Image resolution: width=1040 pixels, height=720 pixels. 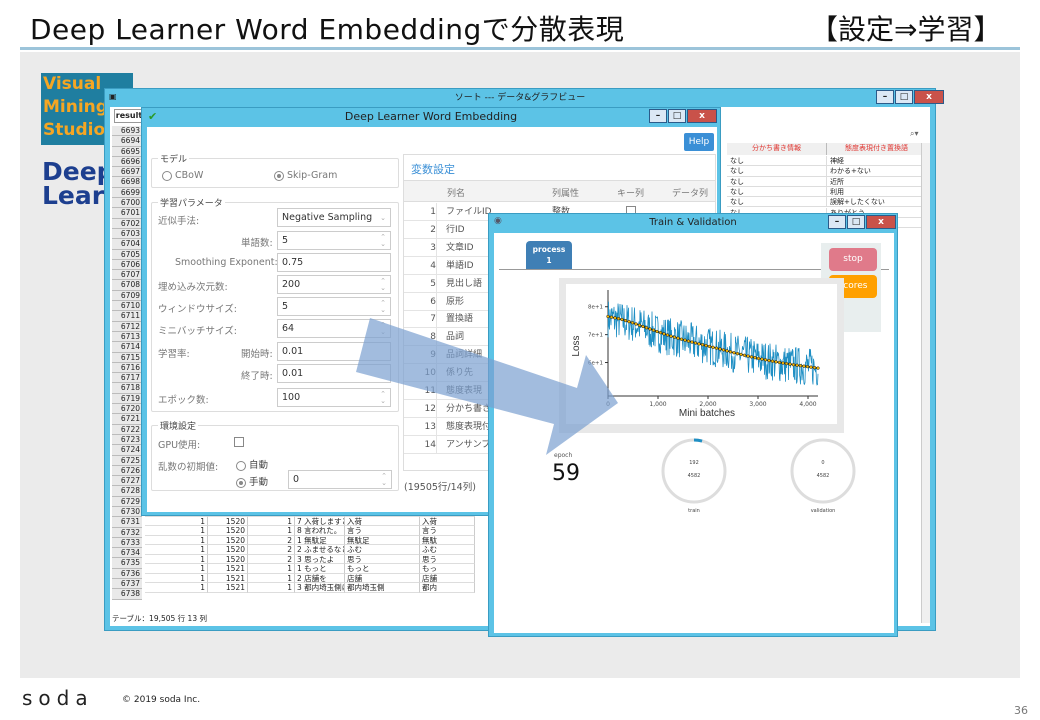 What do you see at coordinates (310, 550) in the screenshot?
I see `table-row: 1 1520 2 2 ふませるなと ふむ ふむ` at bounding box center [310, 550].